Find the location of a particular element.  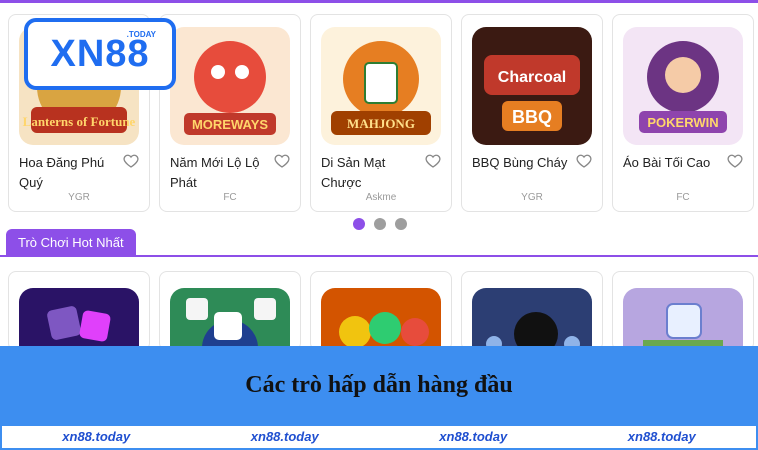

game-card: Charcoal BBQ BBQ Bùng Cháy YGR is located at coordinates (532, 113).